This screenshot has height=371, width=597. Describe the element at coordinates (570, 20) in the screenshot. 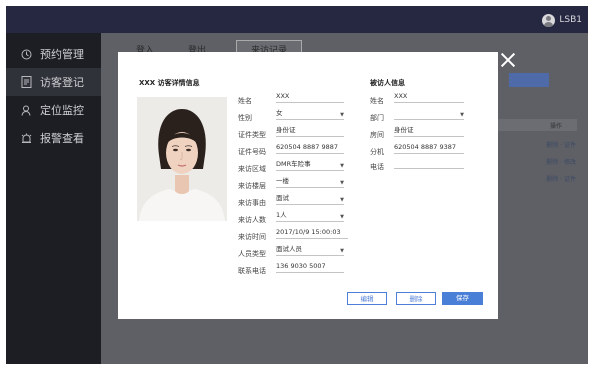

I see `username: LSB1` at that location.